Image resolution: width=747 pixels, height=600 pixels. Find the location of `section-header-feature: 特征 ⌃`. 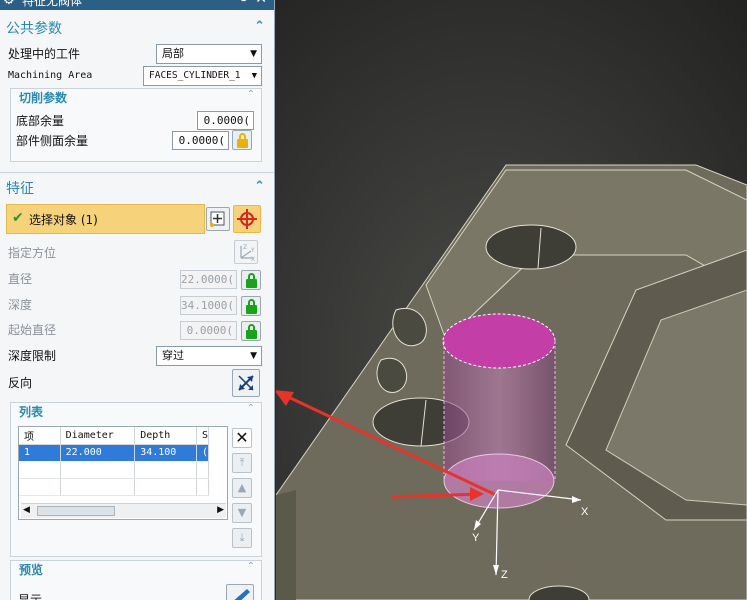

section-header-feature: 特征 ⌃ is located at coordinates (137, 187).